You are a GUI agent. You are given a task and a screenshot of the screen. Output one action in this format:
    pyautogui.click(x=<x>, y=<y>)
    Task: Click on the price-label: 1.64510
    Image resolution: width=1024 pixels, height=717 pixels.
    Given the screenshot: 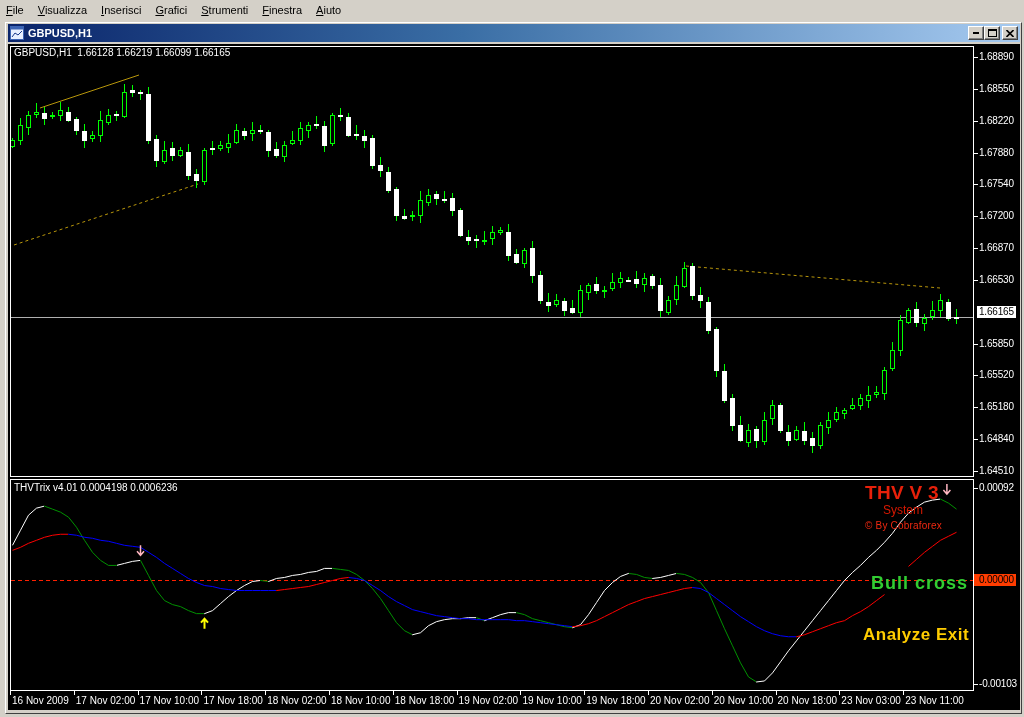 What is the action you would take?
    pyautogui.click(x=994, y=470)
    